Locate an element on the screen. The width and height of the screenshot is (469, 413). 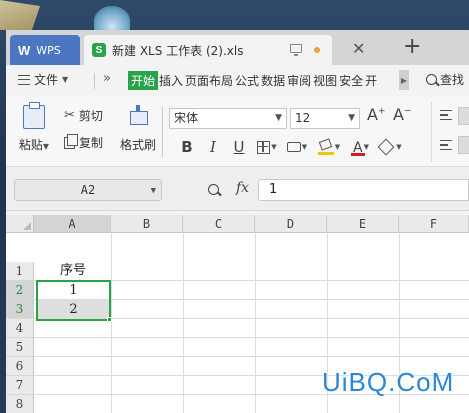
fill-handle is located at coordinates (109, 319).